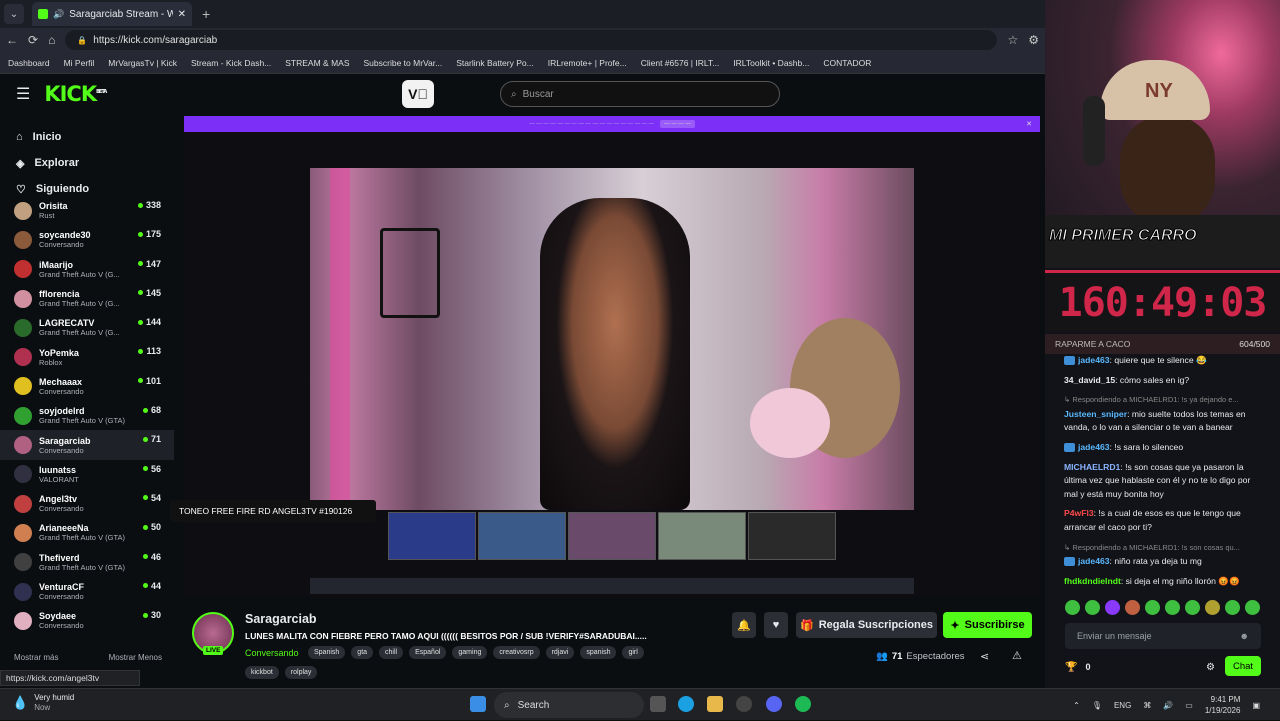 The image size is (1280, 721). Describe the element at coordinates (87, 137) in the screenshot. I see `nav-inicio: ⌂ Inicio` at that location.